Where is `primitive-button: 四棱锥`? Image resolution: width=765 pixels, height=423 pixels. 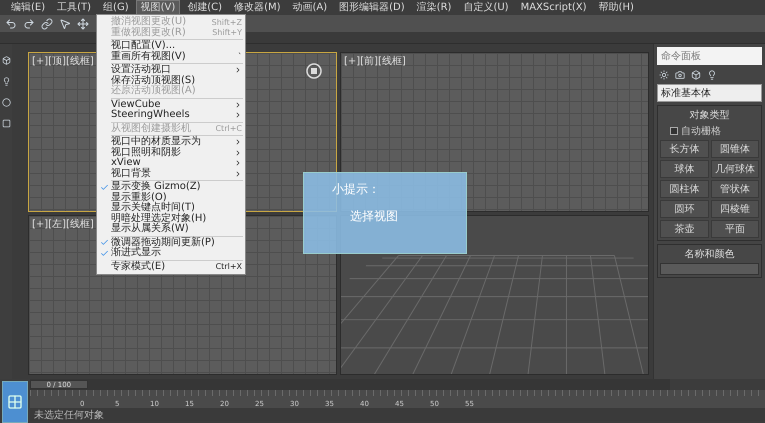 primitive-button: 四棱锥 is located at coordinates (734, 209).